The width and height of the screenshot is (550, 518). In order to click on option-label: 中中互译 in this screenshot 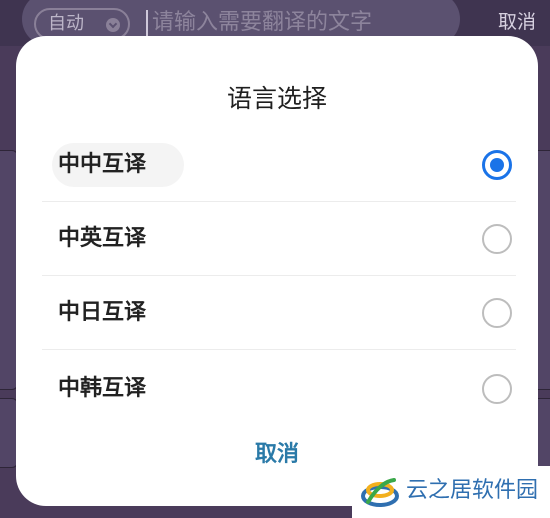, I will do `click(118, 165)`.